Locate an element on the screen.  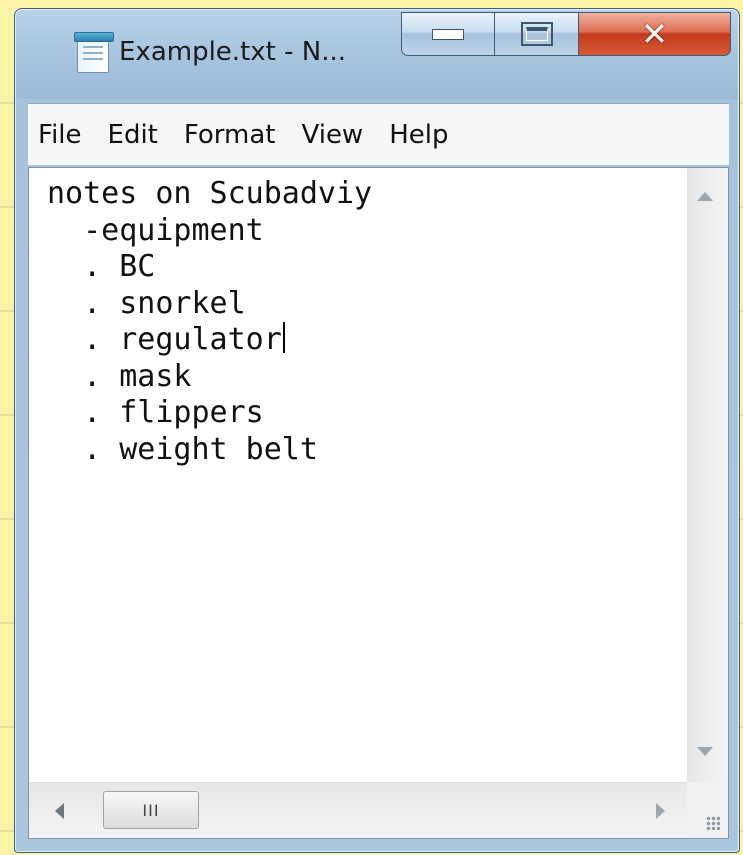
notepad-icon is located at coordinates (94, 52).